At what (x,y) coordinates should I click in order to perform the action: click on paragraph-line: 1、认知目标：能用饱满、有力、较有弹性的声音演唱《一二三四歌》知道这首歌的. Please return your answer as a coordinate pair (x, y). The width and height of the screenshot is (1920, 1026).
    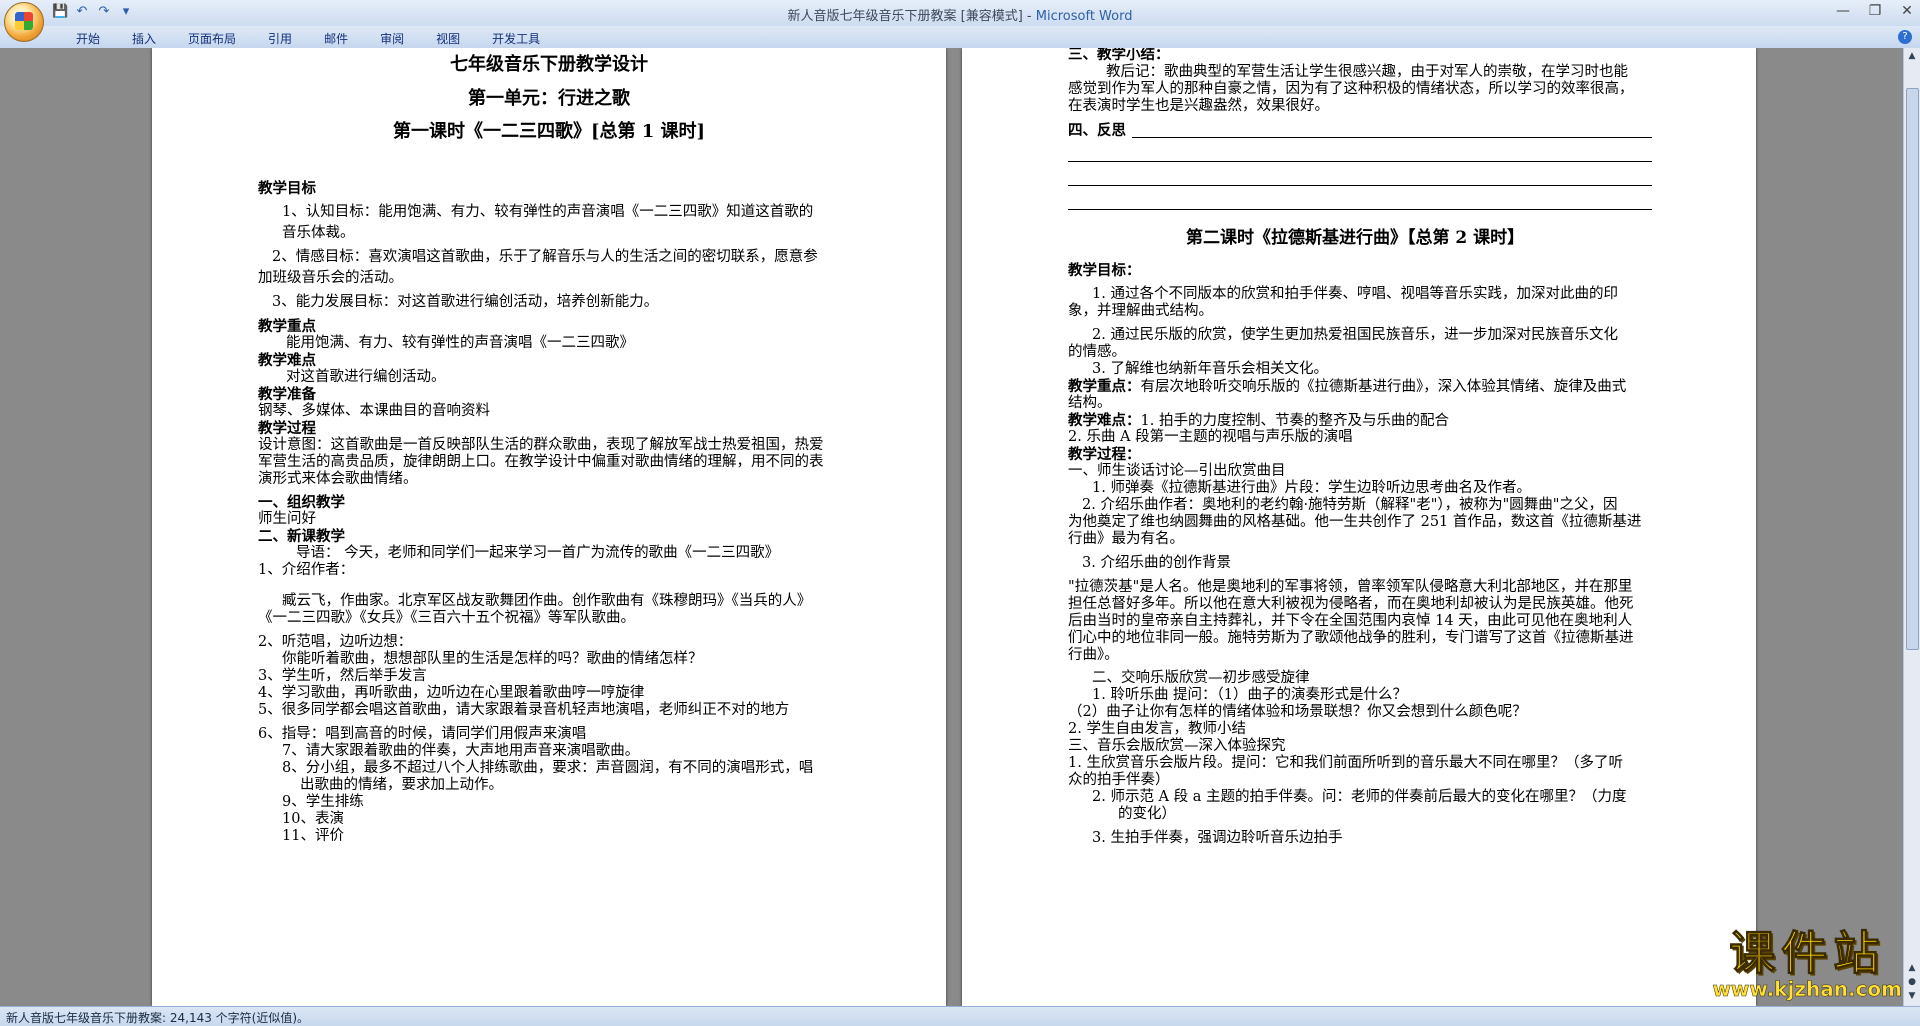
    Looking at the image, I should click on (548, 212).